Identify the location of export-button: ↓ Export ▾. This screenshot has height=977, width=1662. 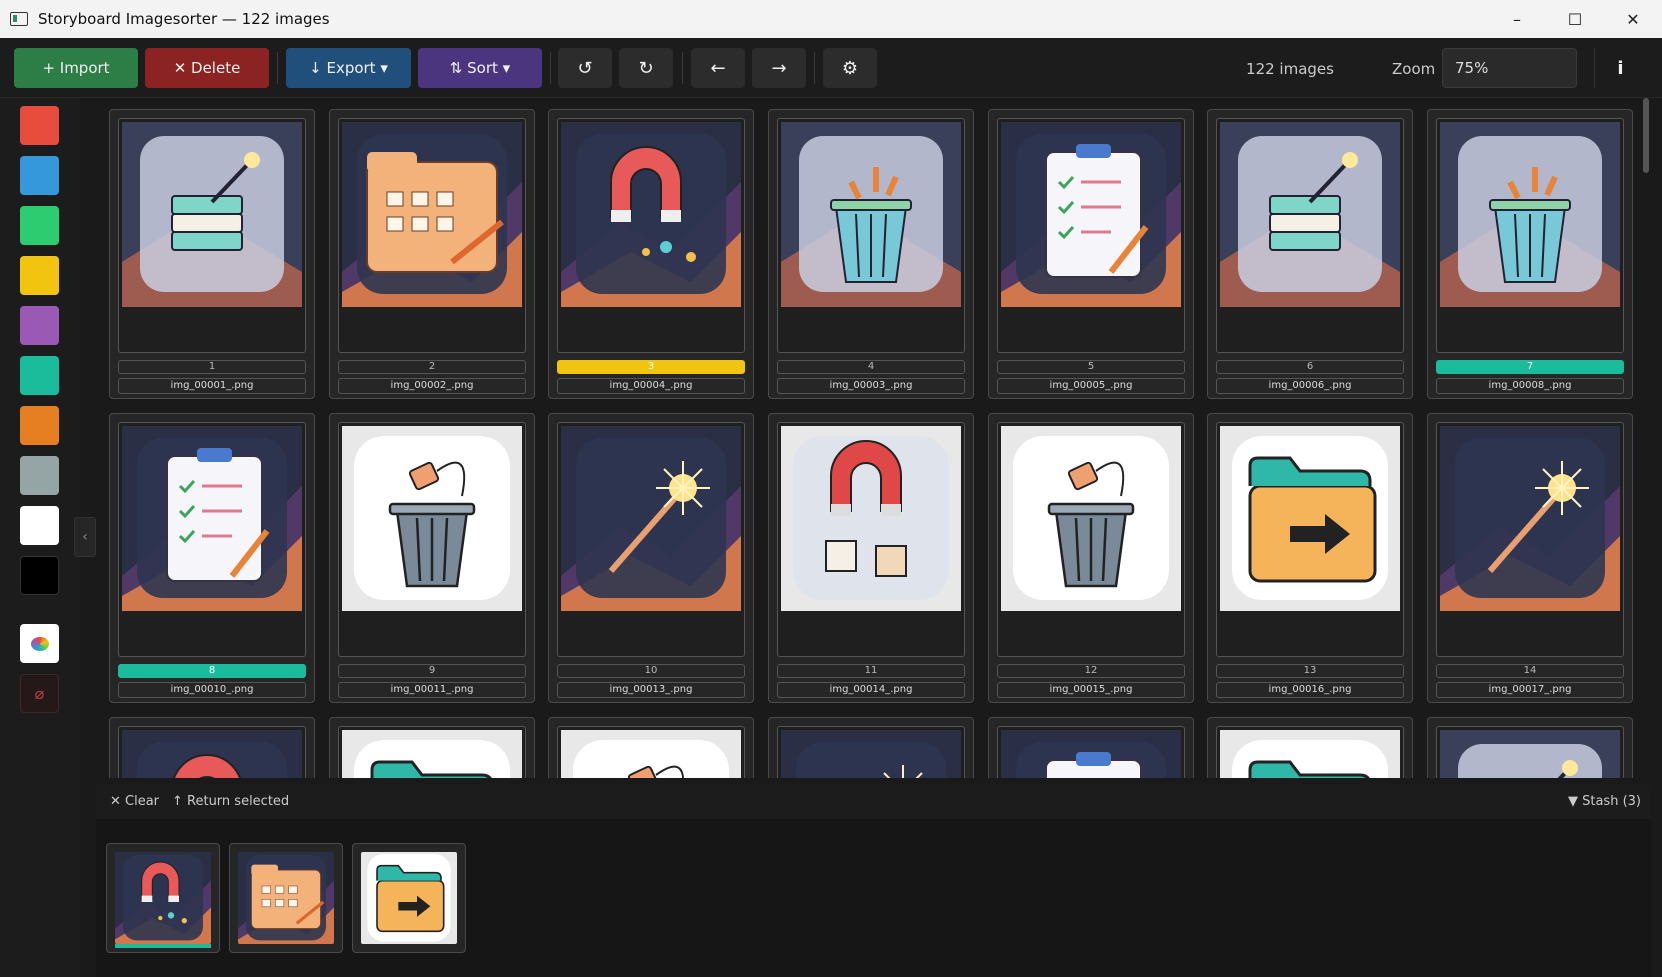
(348, 68).